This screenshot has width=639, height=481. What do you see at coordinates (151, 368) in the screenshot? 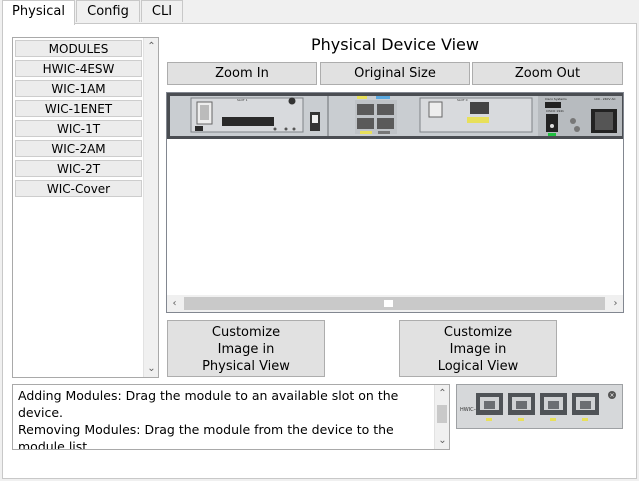
I see `scroll-down-icon: ⌄` at bounding box center [151, 368].